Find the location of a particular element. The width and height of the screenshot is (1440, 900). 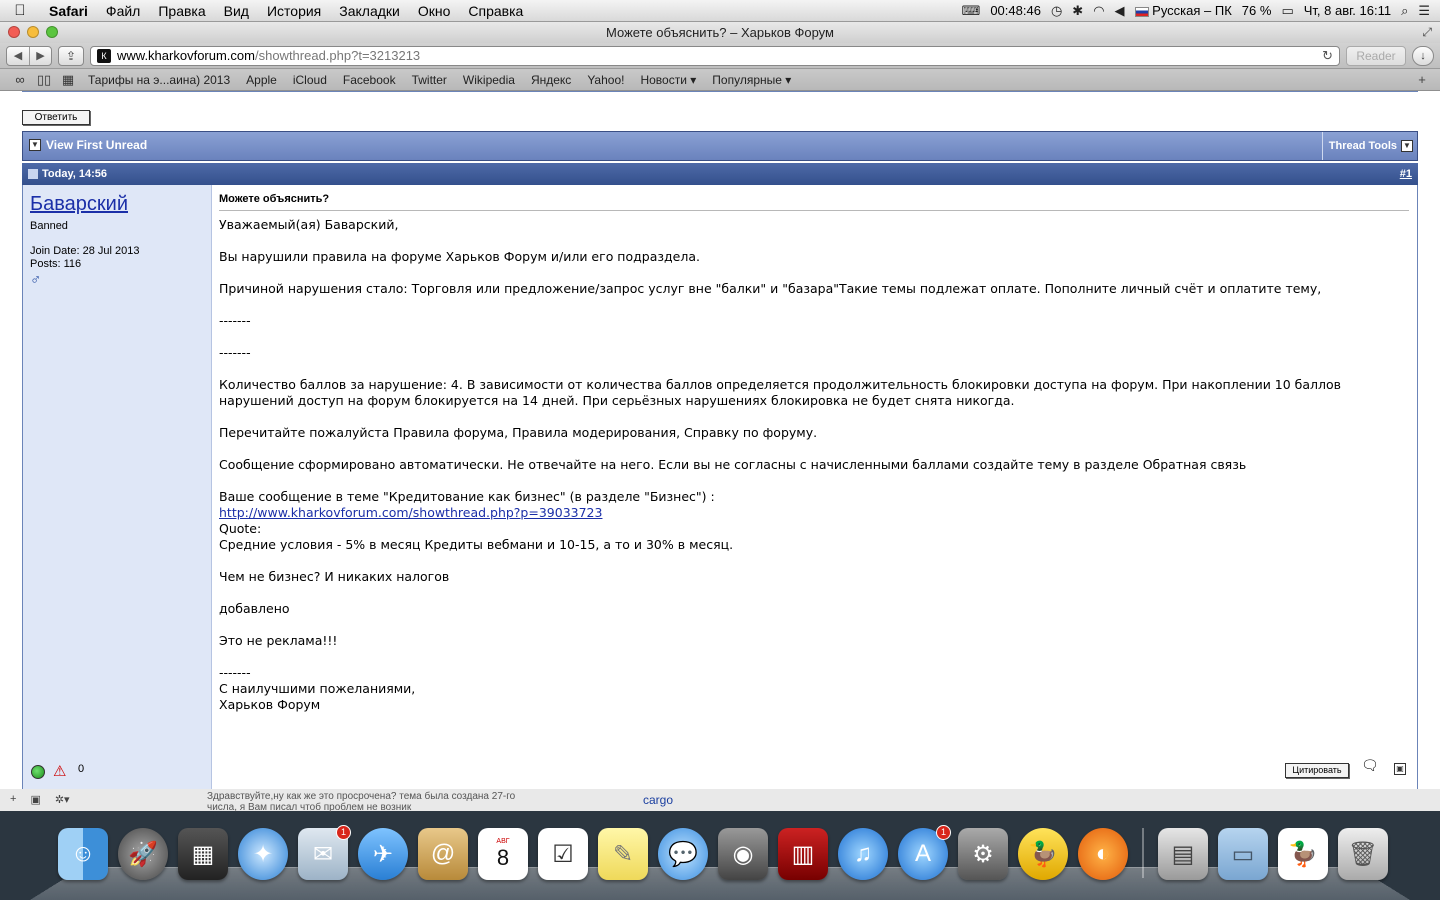

downloads-stack-icon: ▤ is located at coordinates (1183, 854).